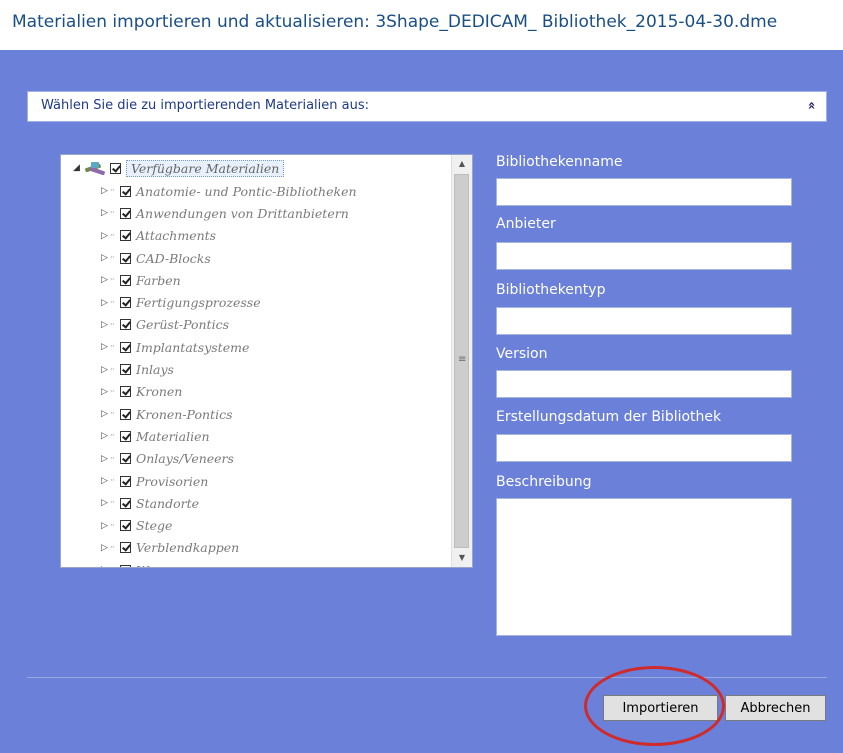 This screenshot has height=753, width=843. I want to click on tree-item: ▷ ·· Anwendungen von Drittanbietern, so click(229, 213).